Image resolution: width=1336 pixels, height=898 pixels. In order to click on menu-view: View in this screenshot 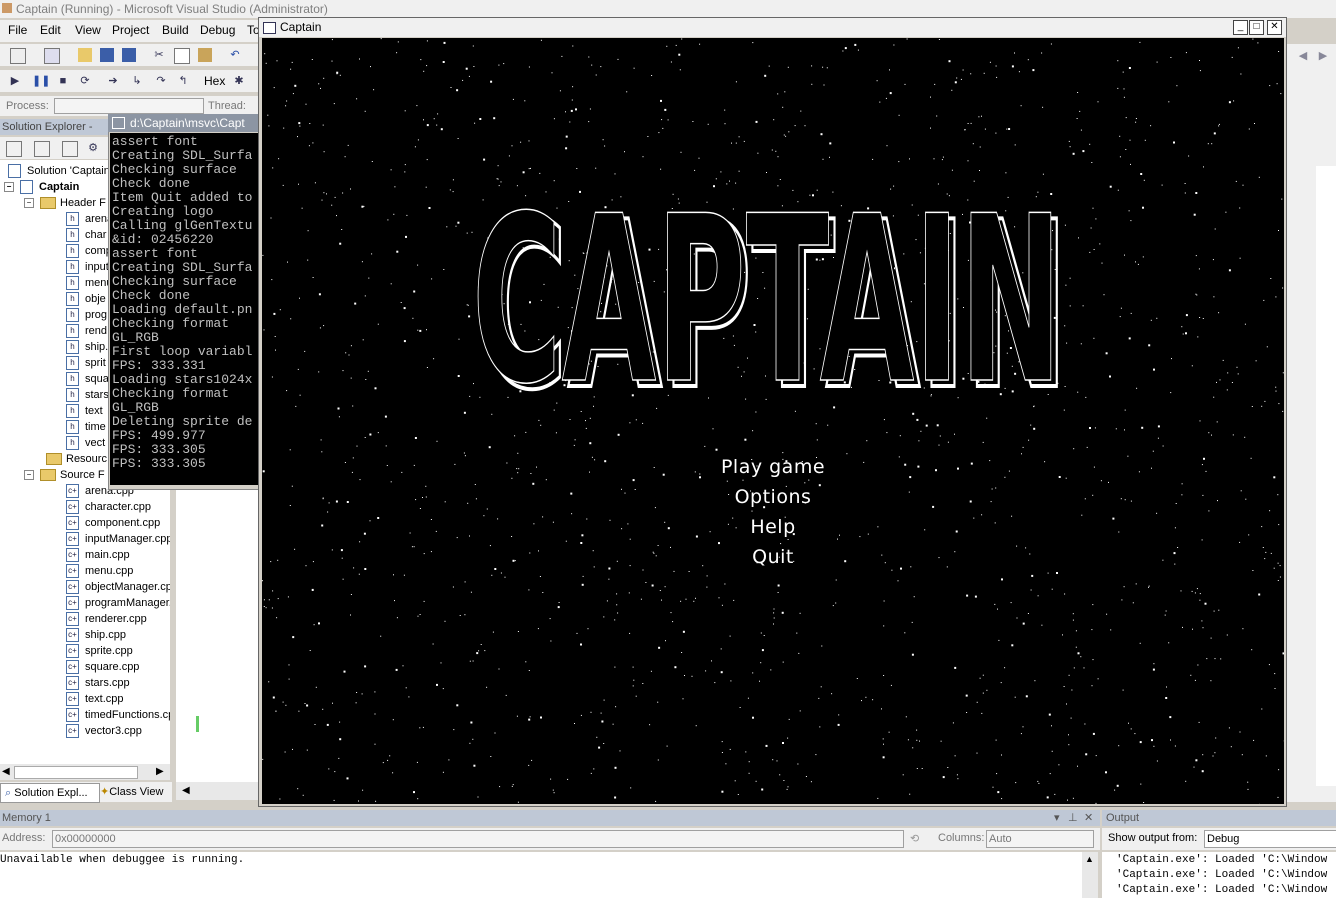, I will do `click(88, 30)`.